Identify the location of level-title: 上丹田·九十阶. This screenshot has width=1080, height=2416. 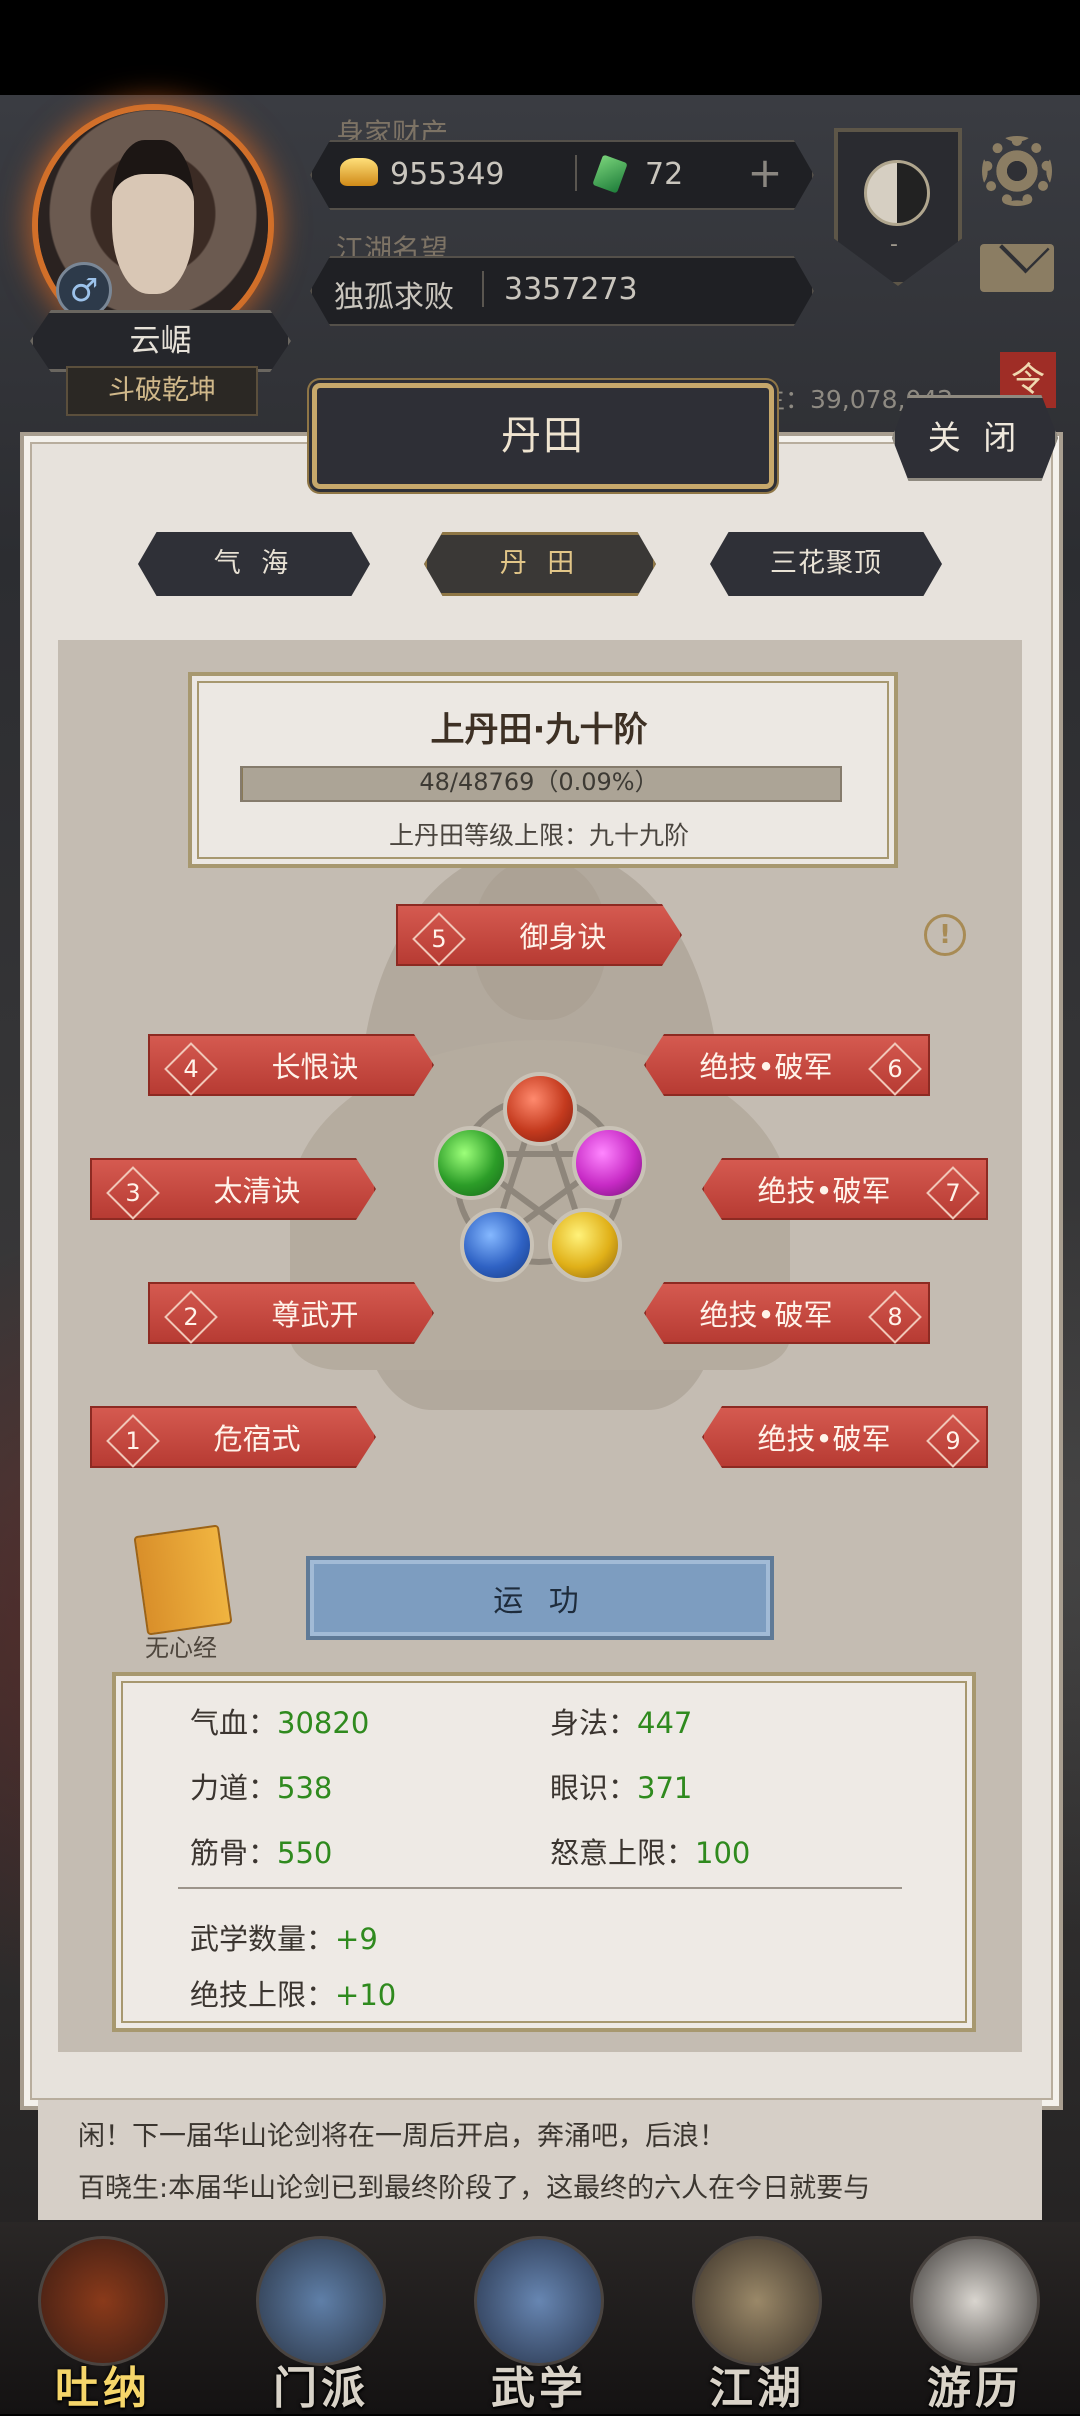
(539, 730).